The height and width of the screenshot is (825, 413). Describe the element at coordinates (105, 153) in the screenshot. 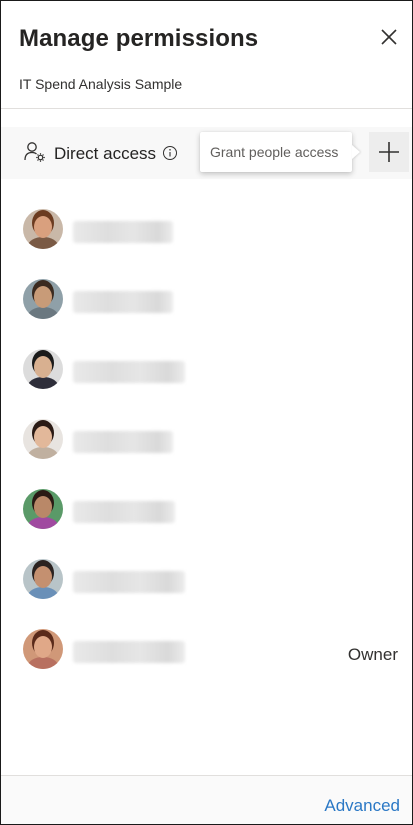

I see `direct-access-label: Direct access` at that location.